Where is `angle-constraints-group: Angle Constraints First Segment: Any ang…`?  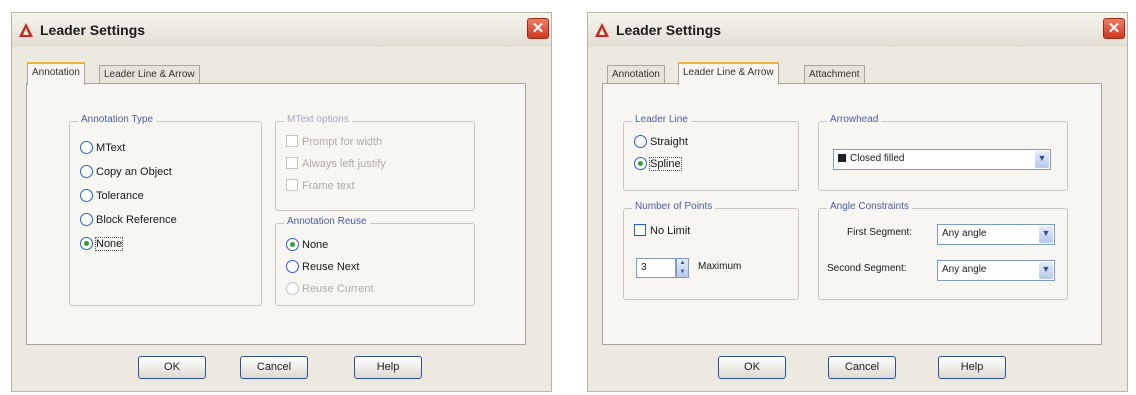 angle-constraints-group: Angle Constraints First Segment: Any ang… is located at coordinates (943, 250).